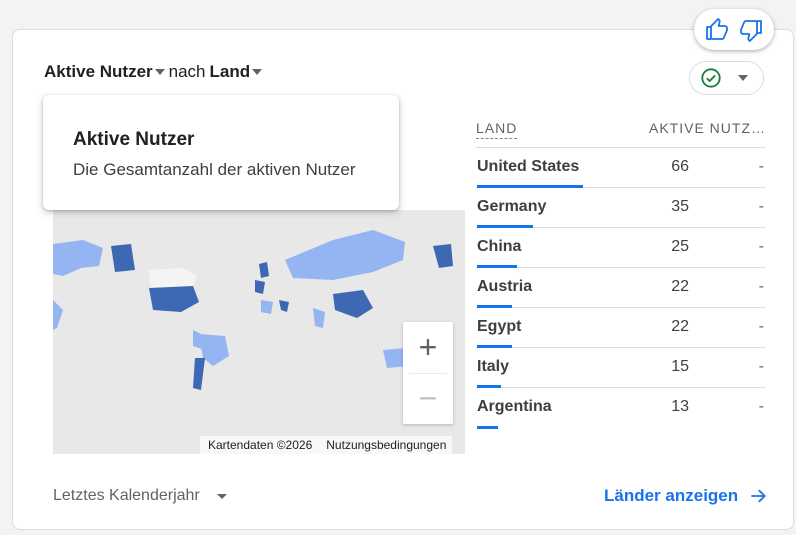  Describe the element at coordinates (528, 166) in the screenshot. I see `row-country: United States` at that location.